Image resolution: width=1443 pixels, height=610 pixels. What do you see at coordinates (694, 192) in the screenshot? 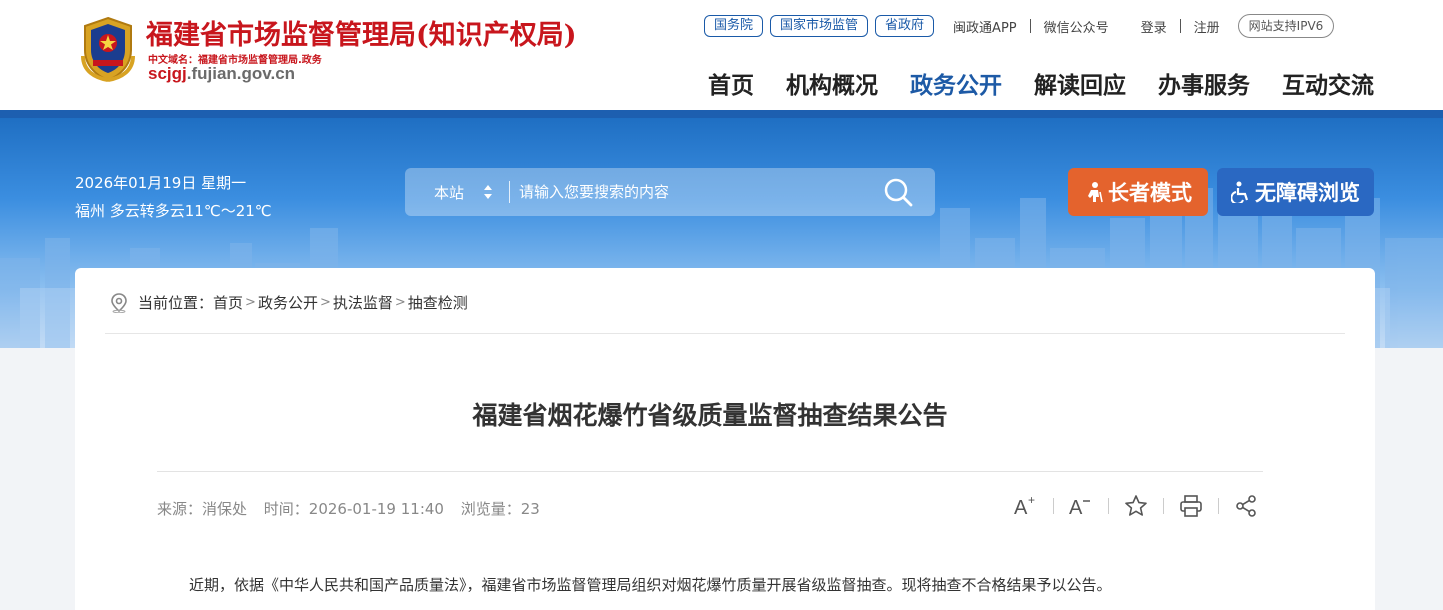
I see `search-input` at bounding box center [694, 192].